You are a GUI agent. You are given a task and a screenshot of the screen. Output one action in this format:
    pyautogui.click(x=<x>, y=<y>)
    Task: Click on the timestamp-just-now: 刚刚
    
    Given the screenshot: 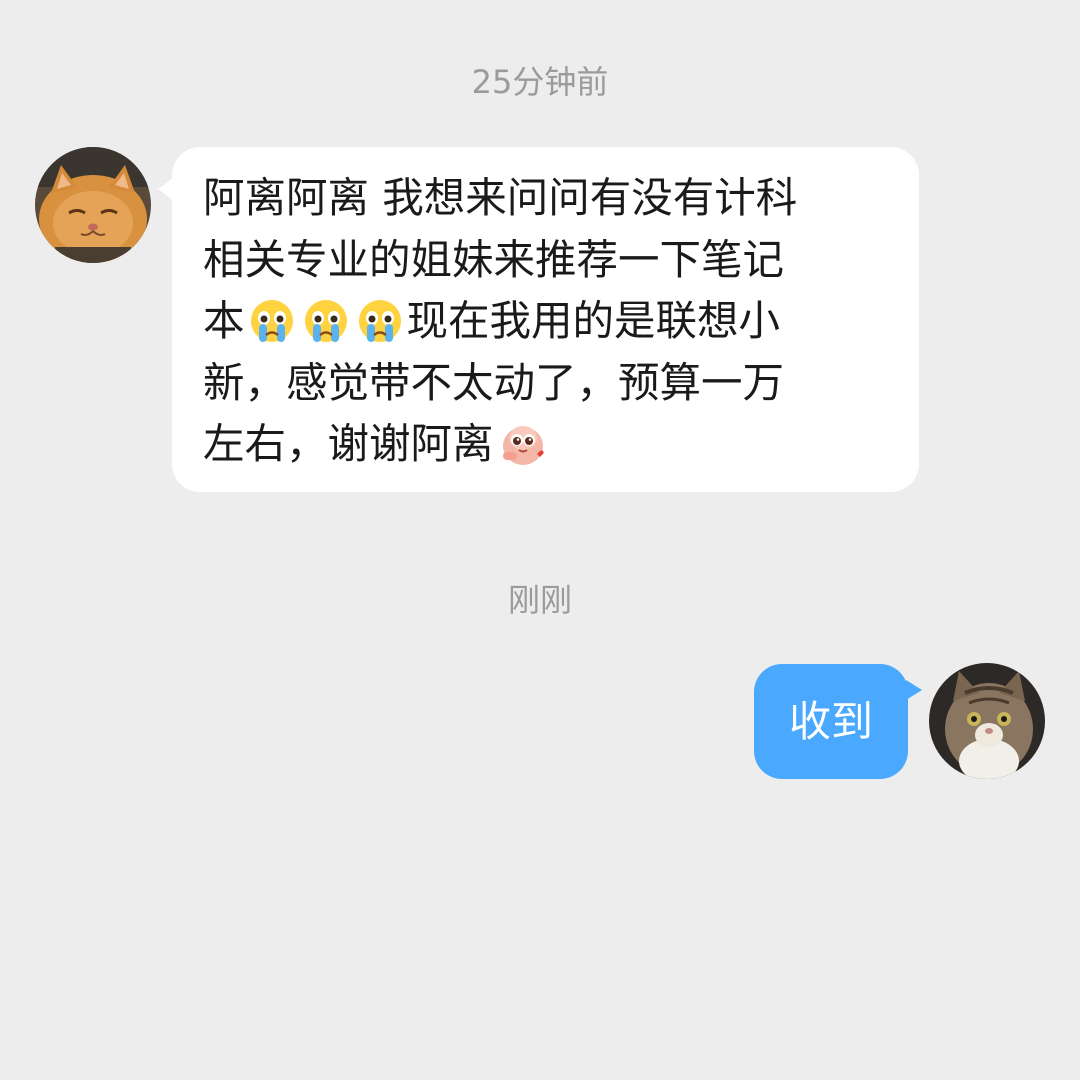 What is the action you would take?
    pyautogui.click(x=539, y=600)
    